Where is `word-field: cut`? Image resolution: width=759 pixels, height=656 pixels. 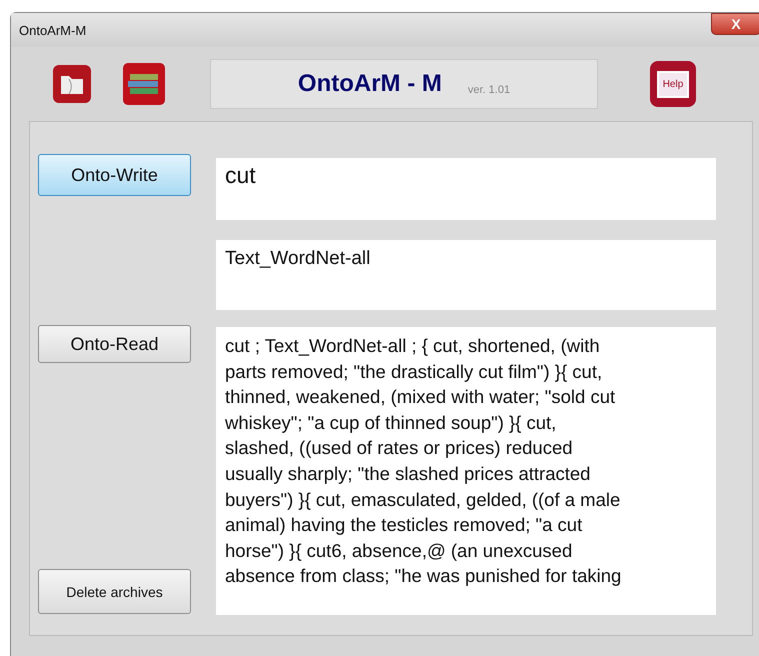 word-field: cut is located at coordinates (466, 189).